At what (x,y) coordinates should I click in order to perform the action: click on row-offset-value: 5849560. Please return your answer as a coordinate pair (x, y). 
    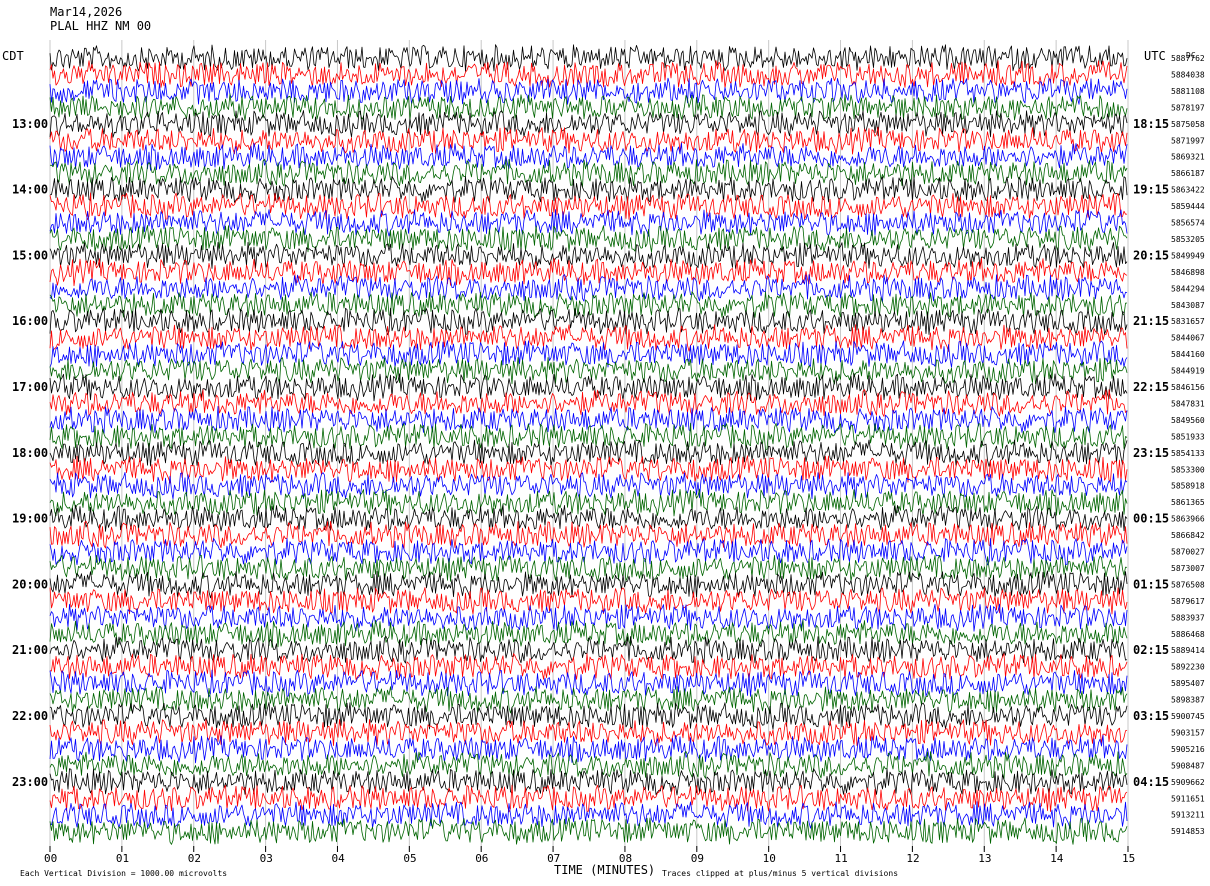
    Looking at the image, I should click on (1188, 420).